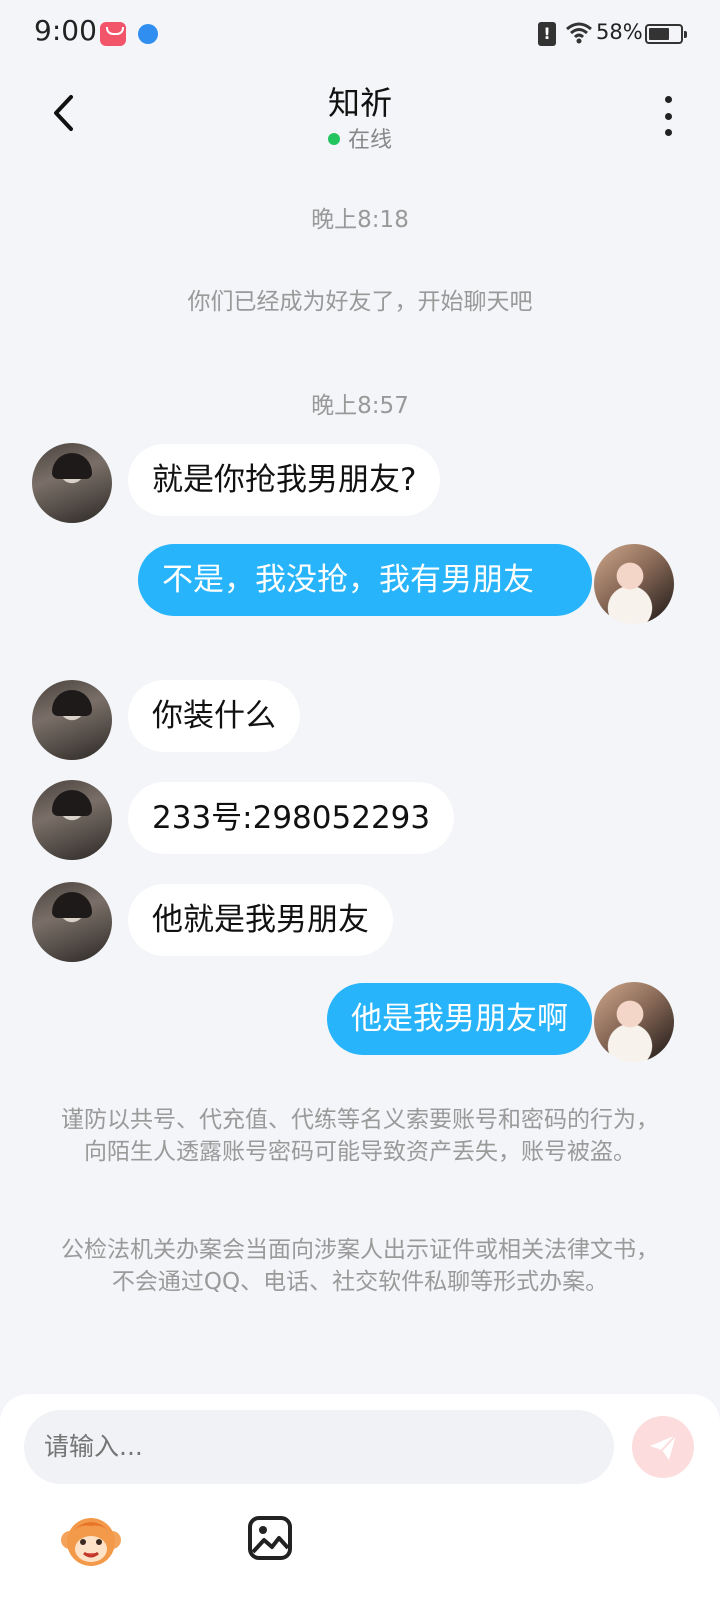 The image size is (720, 1600). What do you see at coordinates (360, 34) in the screenshot?
I see `status-bar: 9:00 ! 58%` at bounding box center [360, 34].